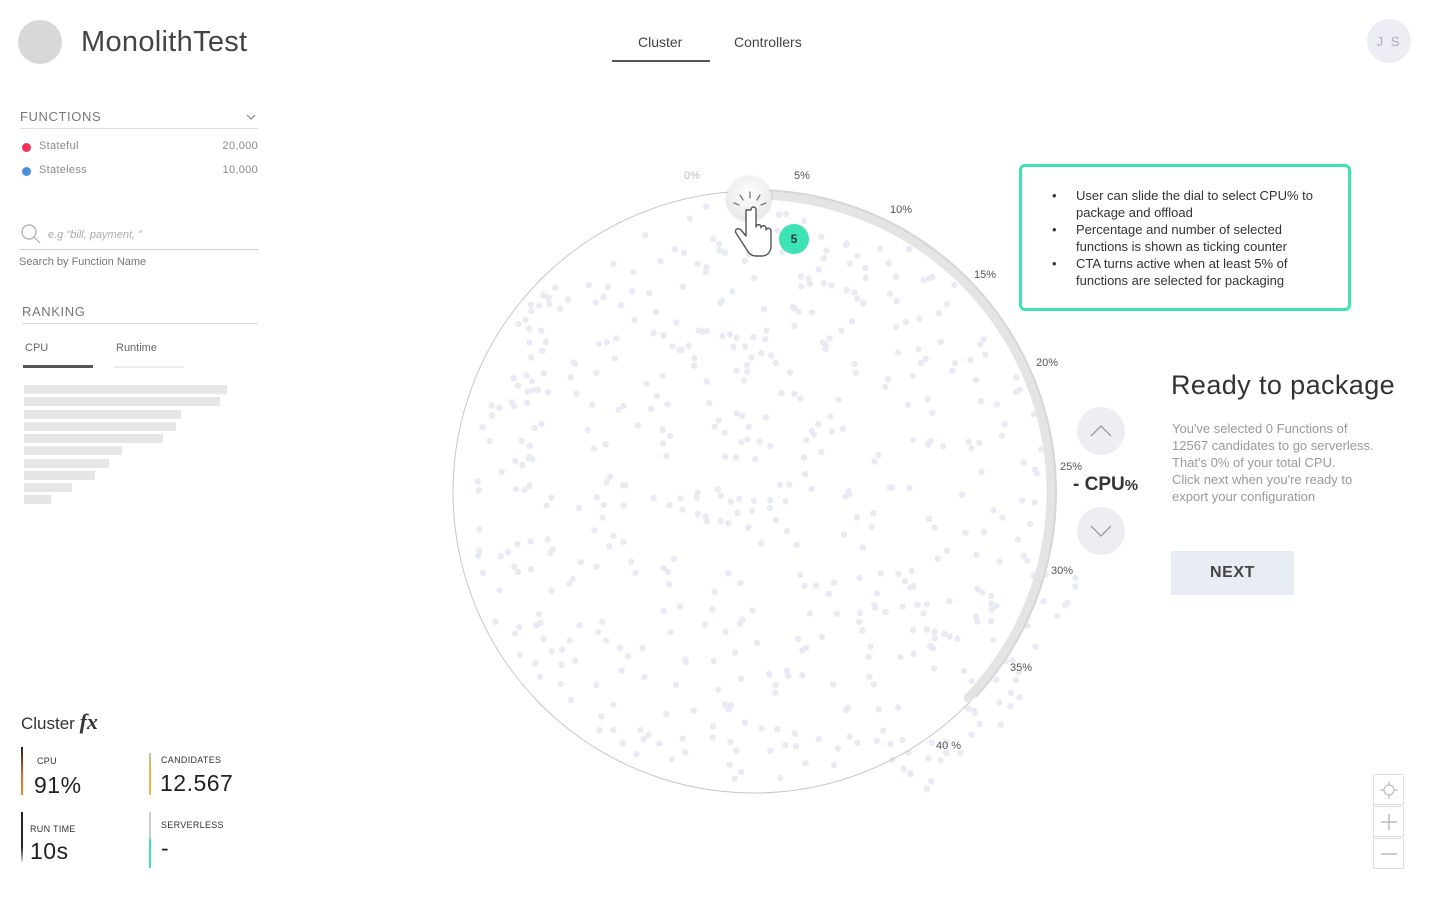 The width and height of the screenshot is (1440, 900). Describe the element at coordinates (1388, 821) in the screenshot. I see `zoom-in-button` at that location.